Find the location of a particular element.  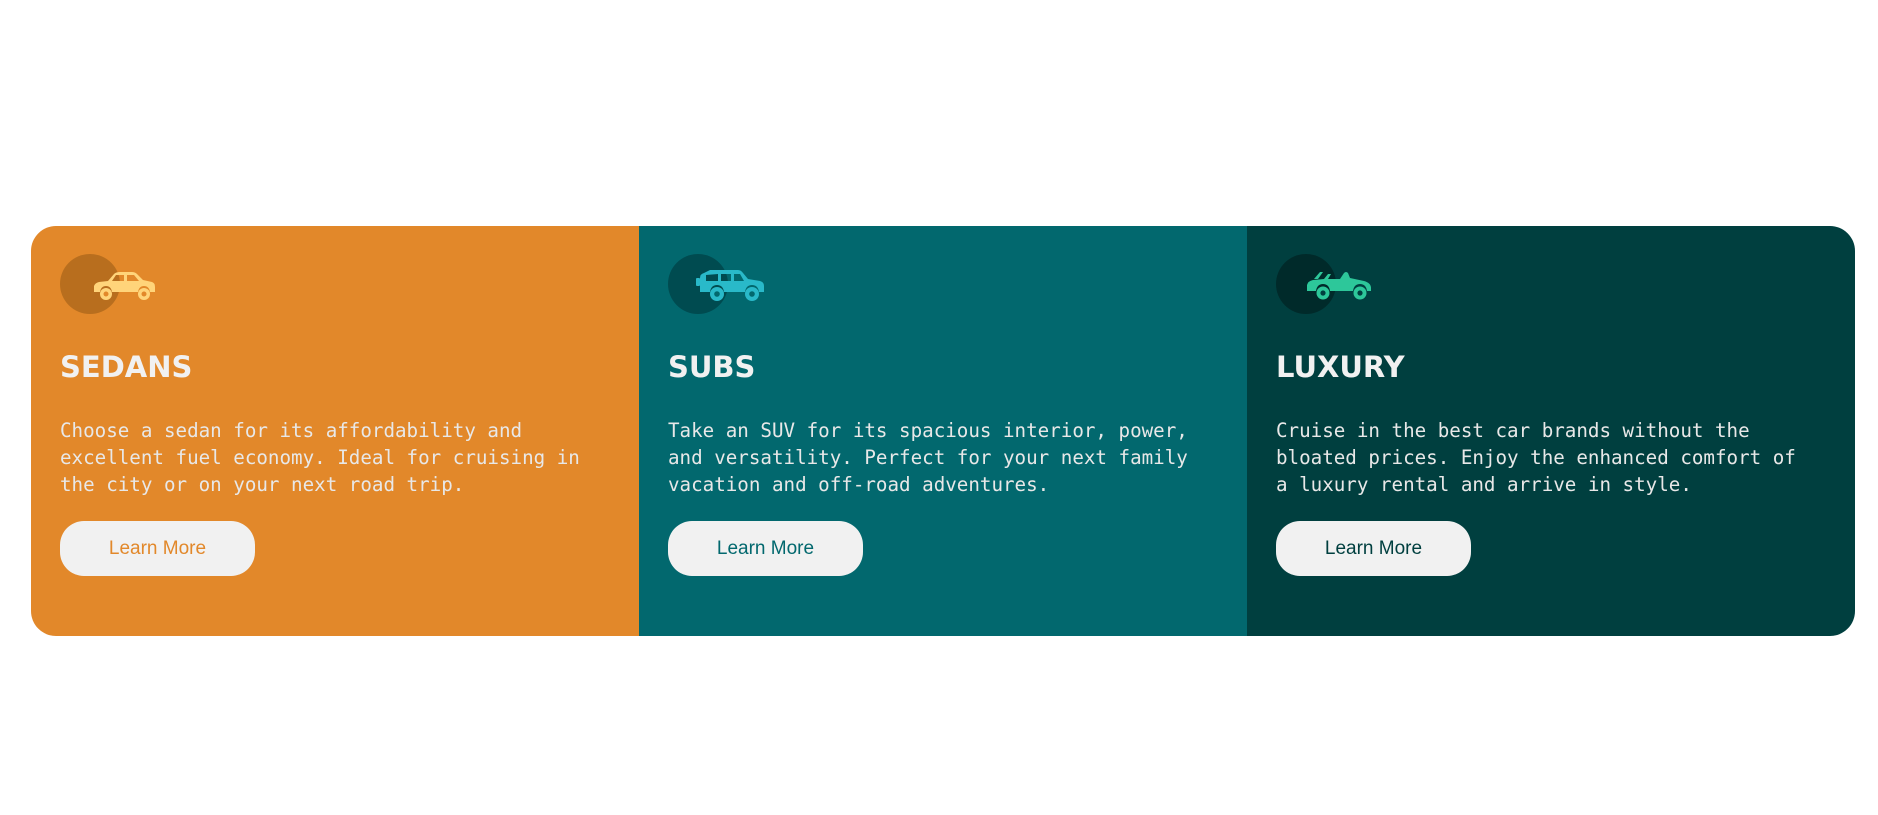

luxury-learn-more-button: Learn More is located at coordinates (1373, 548).